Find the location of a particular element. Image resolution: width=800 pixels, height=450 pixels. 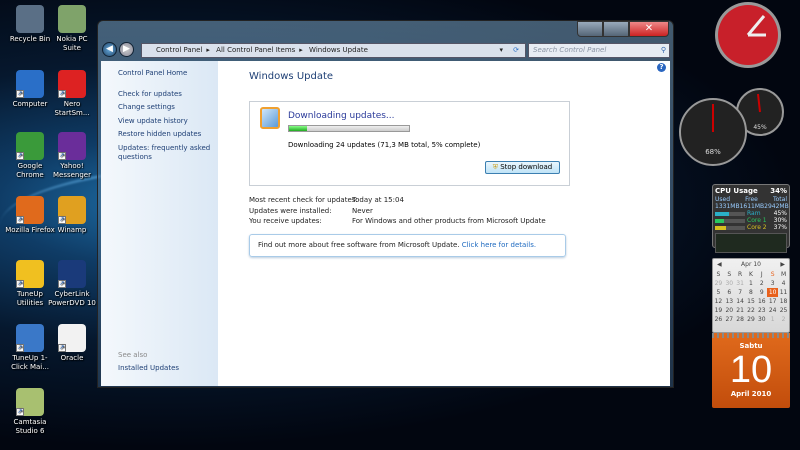

header: Free is located at coordinates (751, 199).